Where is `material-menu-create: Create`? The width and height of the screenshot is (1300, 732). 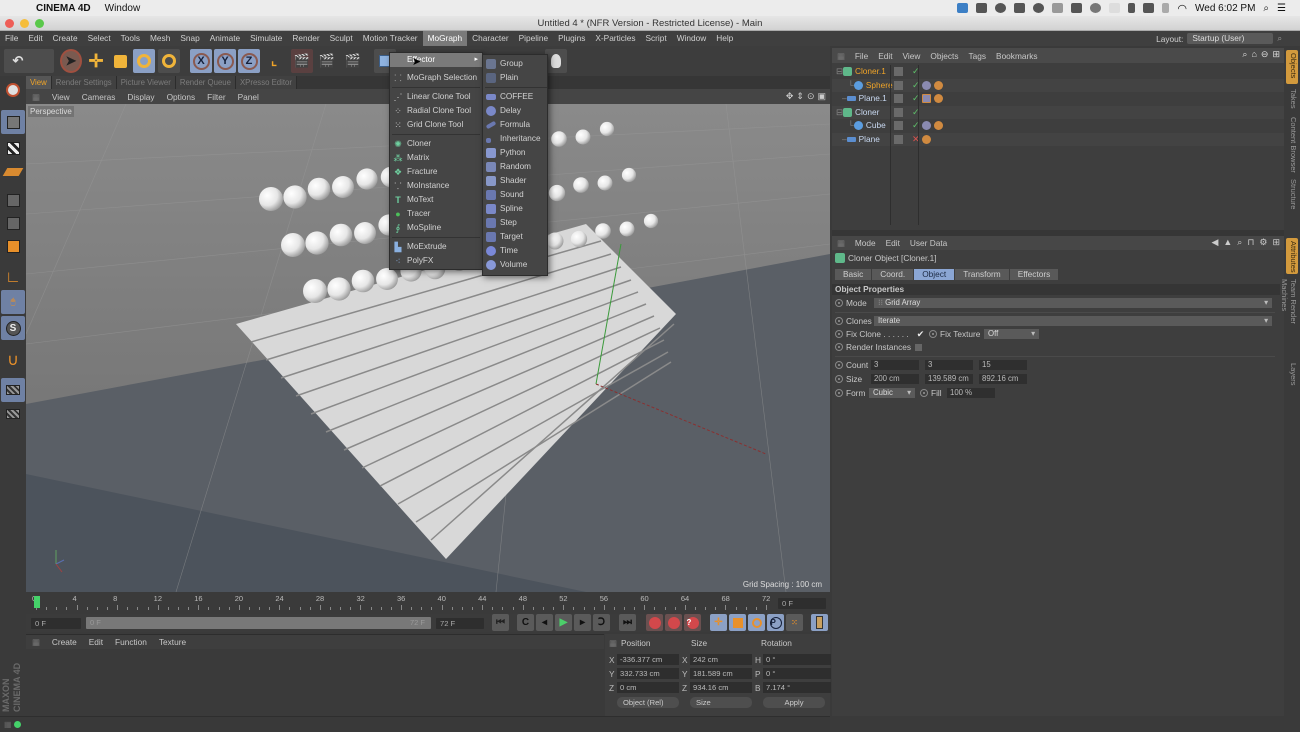 material-menu-create: Create is located at coordinates (64, 642).